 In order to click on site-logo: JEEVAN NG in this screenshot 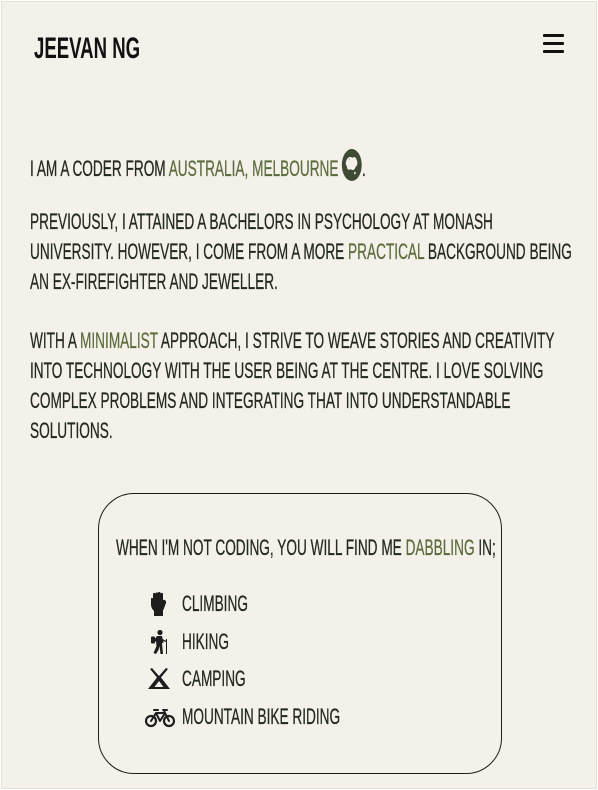, I will do `click(87, 49)`.